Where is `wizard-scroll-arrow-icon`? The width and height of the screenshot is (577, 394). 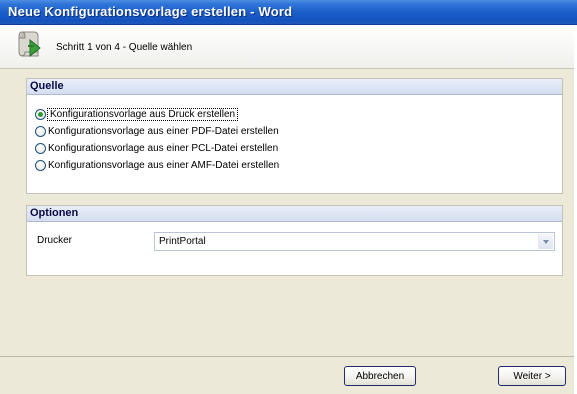 wizard-scroll-arrow-icon is located at coordinates (29, 44).